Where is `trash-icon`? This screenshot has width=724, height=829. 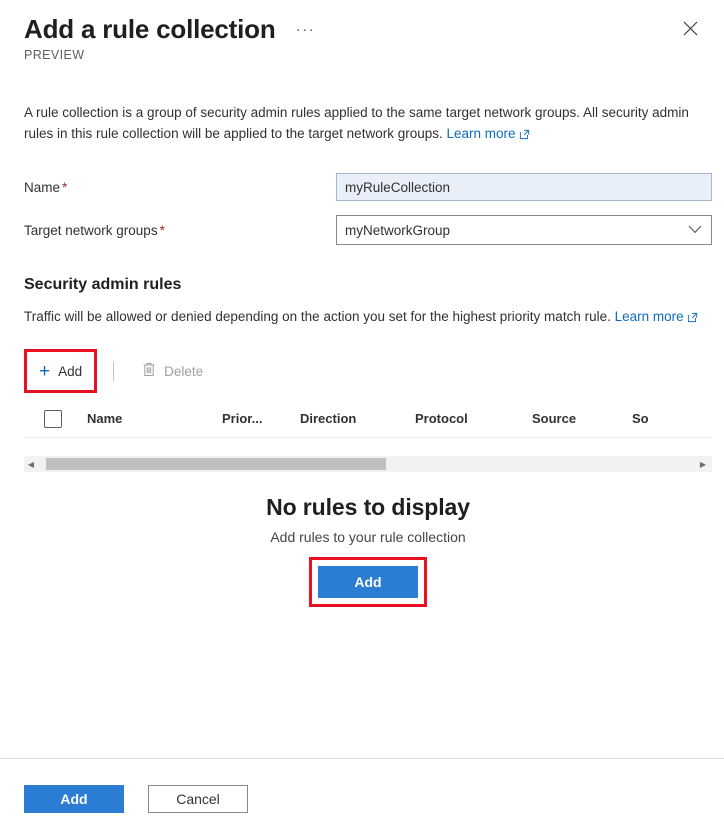
trash-icon is located at coordinates (149, 371).